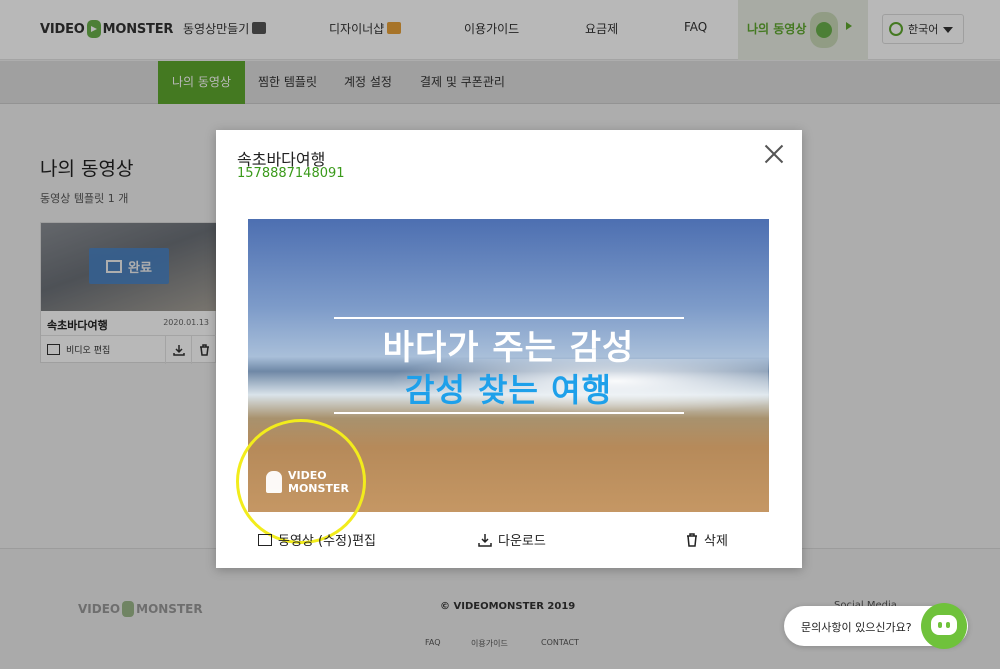 This screenshot has height=669, width=1000. I want to click on clapperboard-icon, so click(265, 539).